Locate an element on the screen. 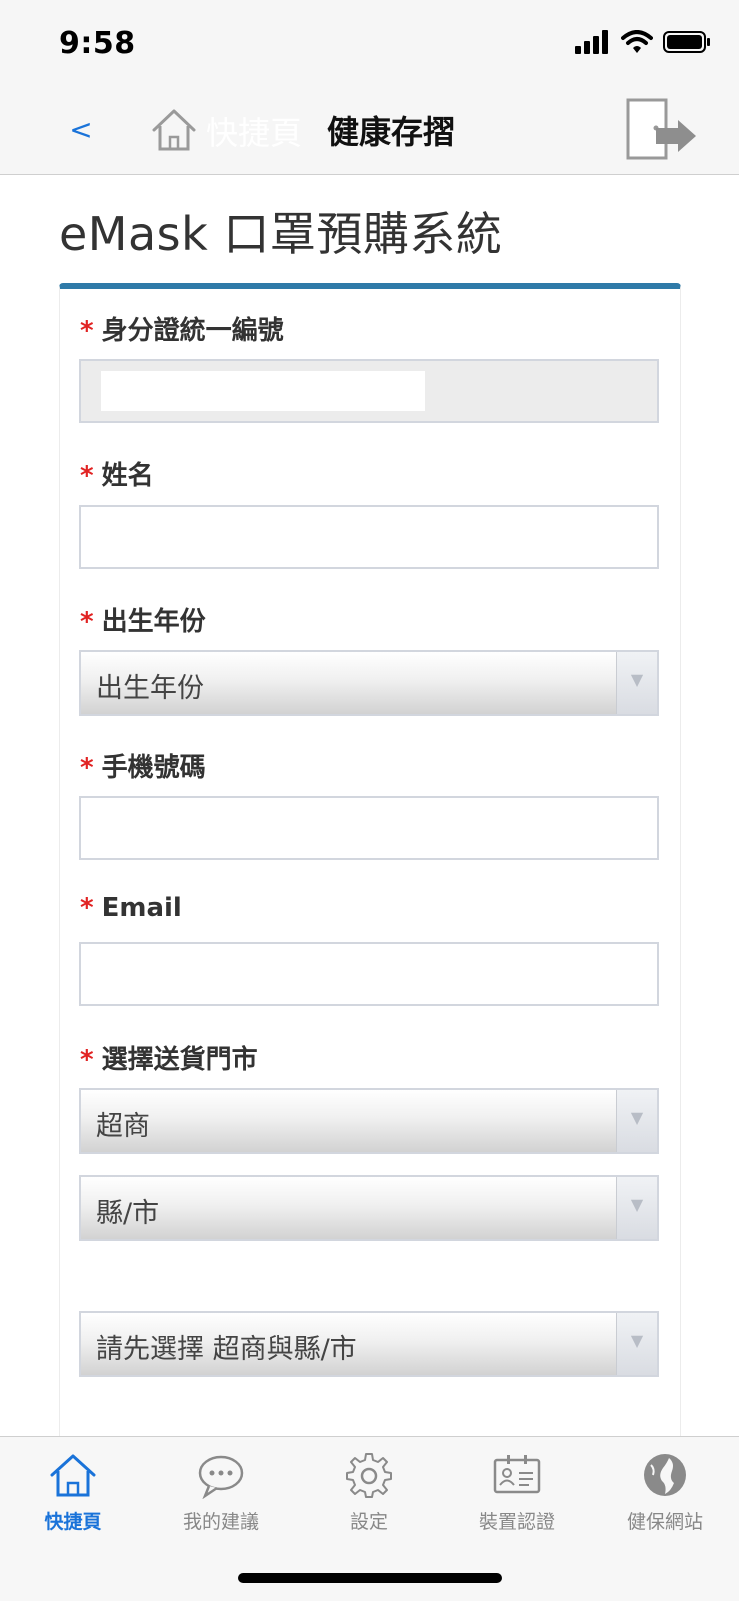 This screenshot has width=739, height=1601. signal-icon is located at coordinates (591, 42).